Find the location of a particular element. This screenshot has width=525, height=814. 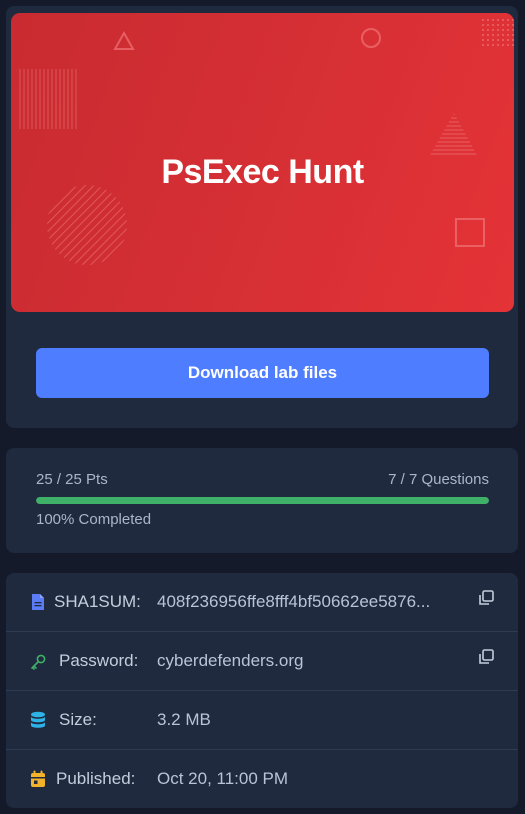

questions-text: 7 / 7 Questions is located at coordinates (438, 479).